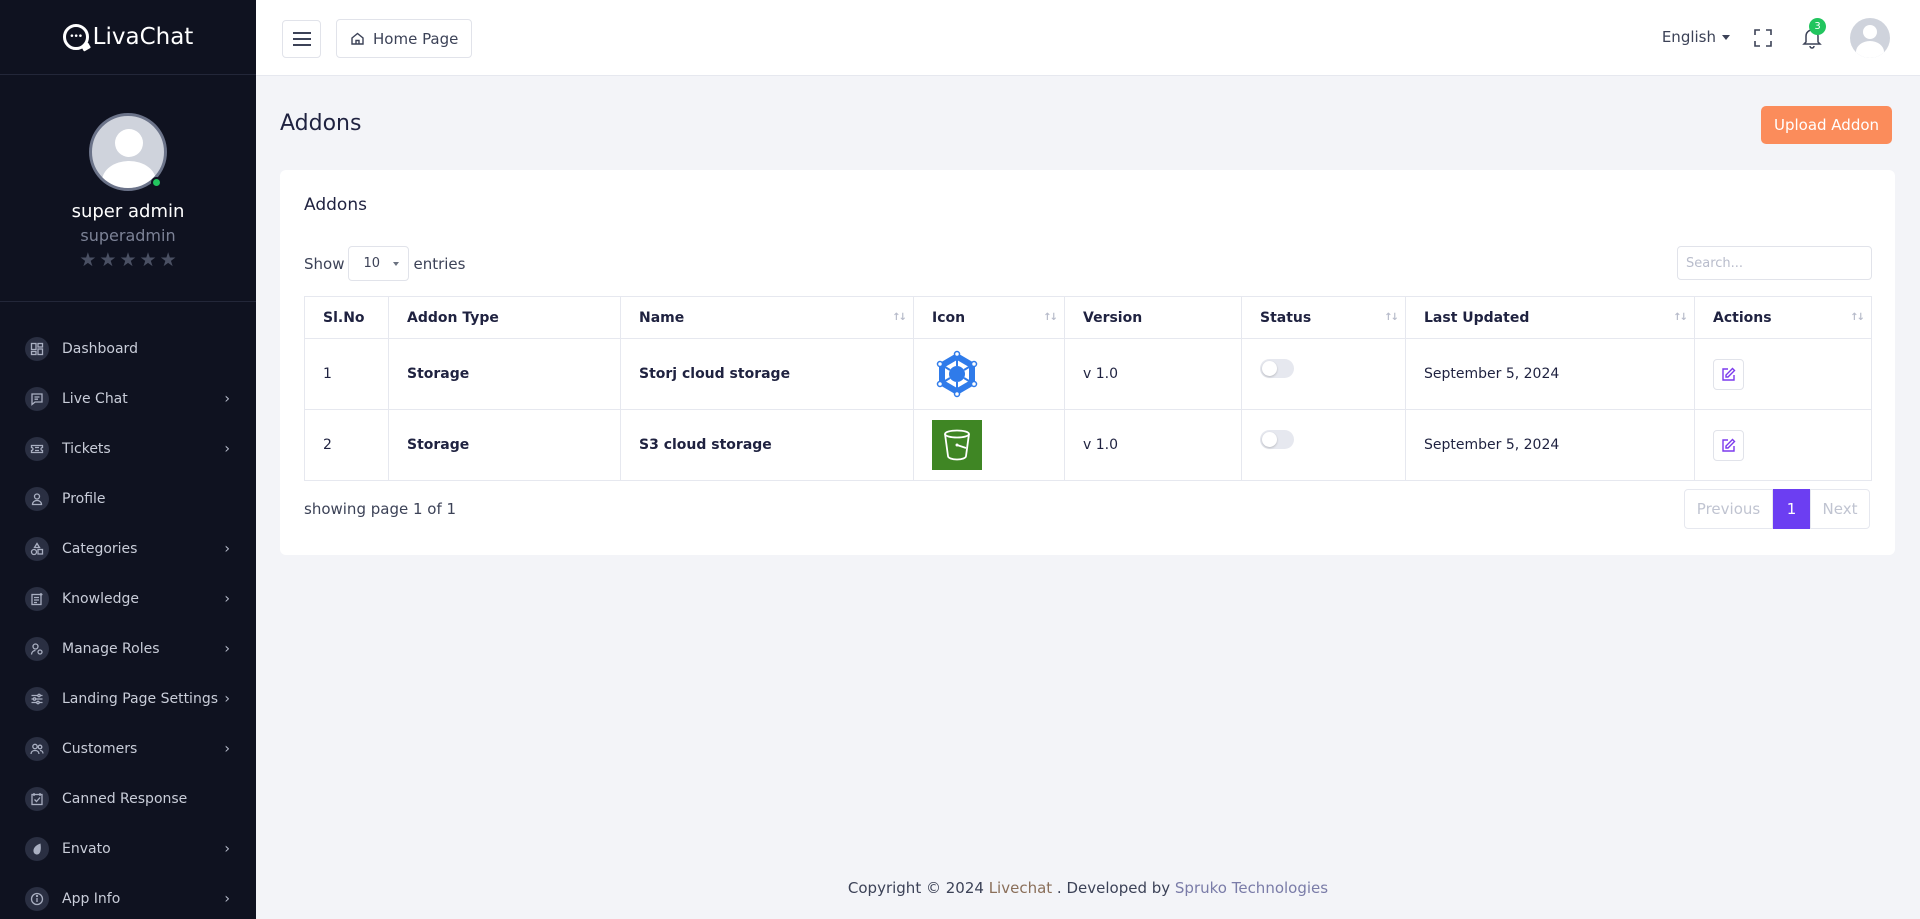 The width and height of the screenshot is (1920, 919). Describe the element at coordinates (504, 445) in the screenshot. I see `cell-addon-type: Storage` at that location.